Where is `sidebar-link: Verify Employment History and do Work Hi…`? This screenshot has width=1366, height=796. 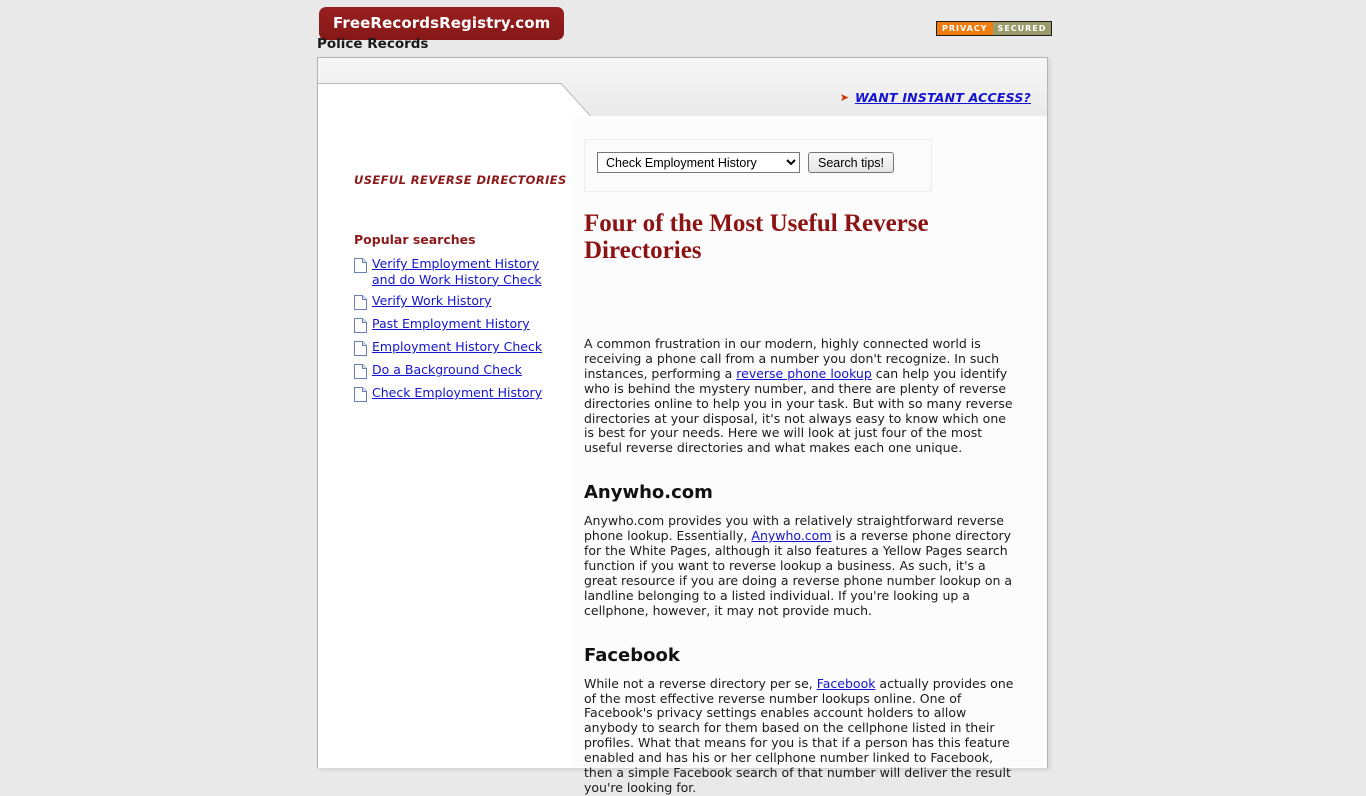 sidebar-link: Verify Employment History and do Work Hi… is located at coordinates (458, 271).